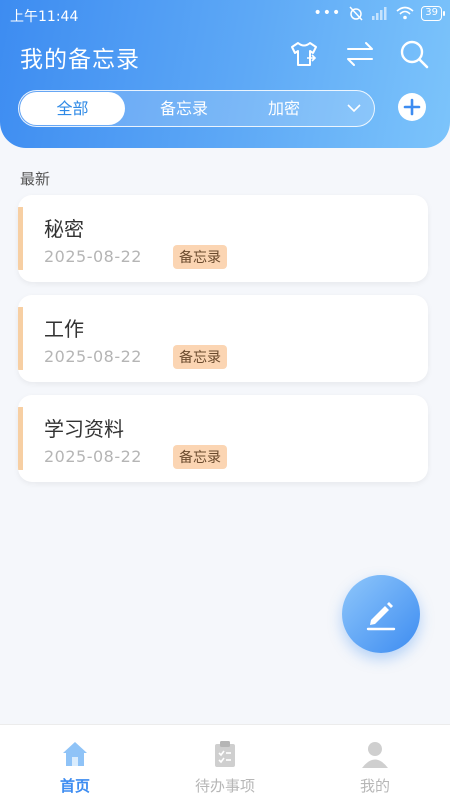 The width and height of the screenshot is (450, 800). What do you see at coordinates (223, 438) in the screenshot?
I see `note-card: 学习资料 2025-08-22 备忘录` at bounding box center [223, 438].